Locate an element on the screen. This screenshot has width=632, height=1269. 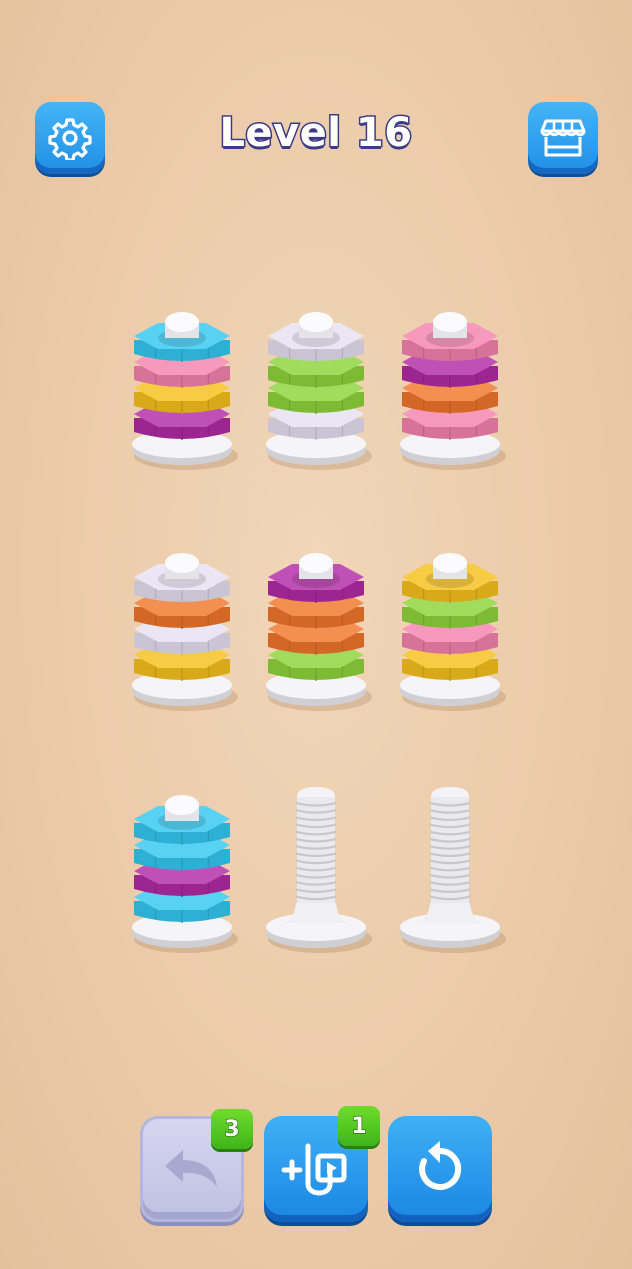
undo-button: 3 is located at coordinates (196, 1165).